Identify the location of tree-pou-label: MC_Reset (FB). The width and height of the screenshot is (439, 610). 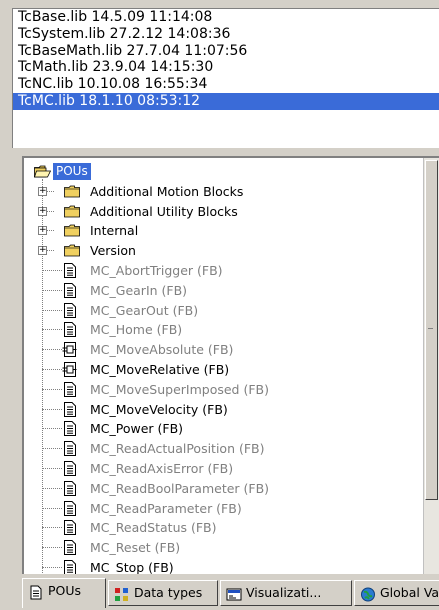
(135, 548).